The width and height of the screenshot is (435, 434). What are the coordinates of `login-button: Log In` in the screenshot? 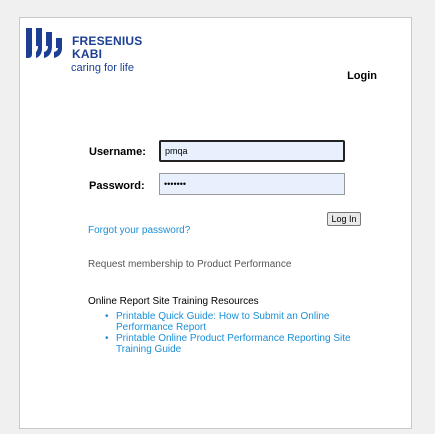 It's located at (344, 219).